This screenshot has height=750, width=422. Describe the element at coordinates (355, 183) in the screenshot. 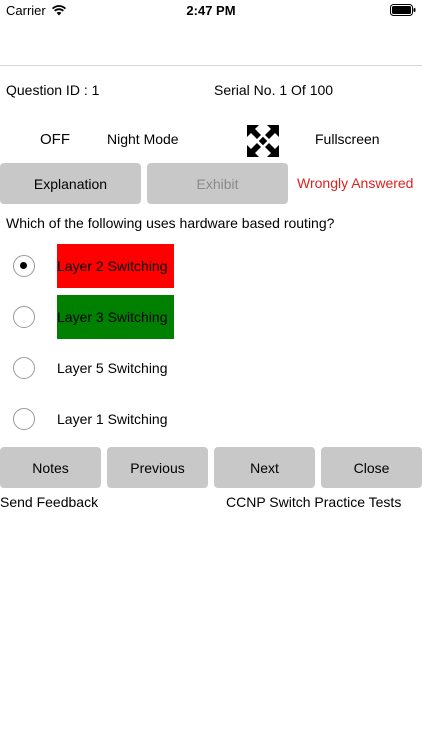

I see `result-status: Wrongly Answered` at that location.